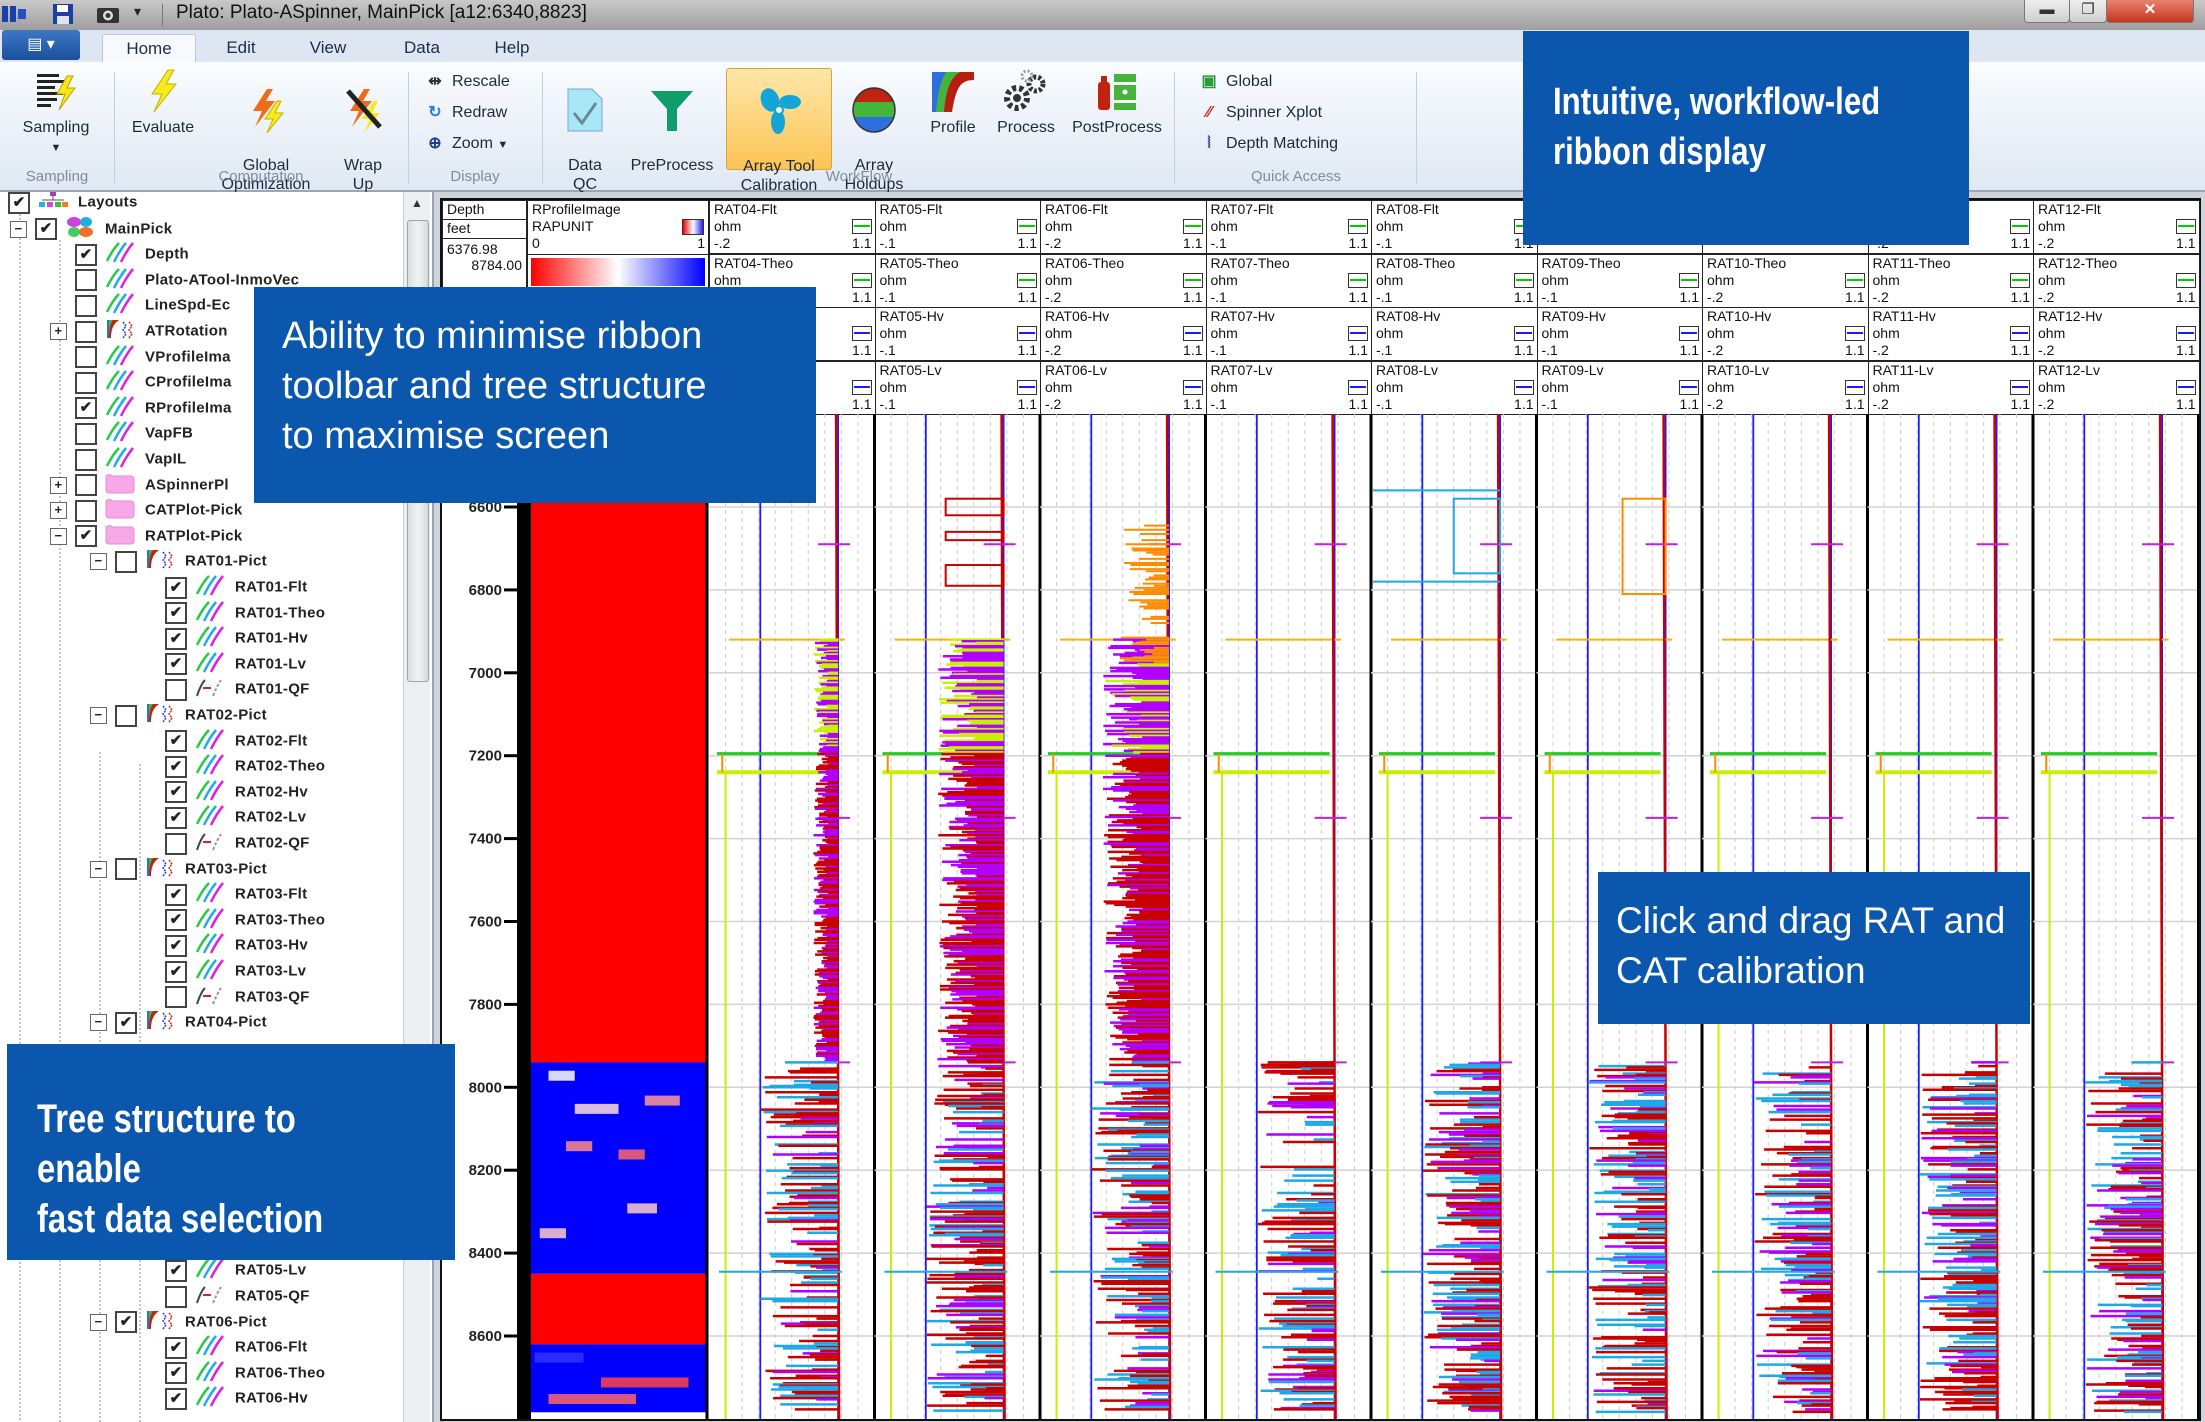 The image size is (2205, 1422). What do you see at coordinates (1454, 387) in the screenshot?
I see `curve-header-rat08-lv: RAT08-Lv ohm -.1 1.1` at bounding box center [1454, 387].